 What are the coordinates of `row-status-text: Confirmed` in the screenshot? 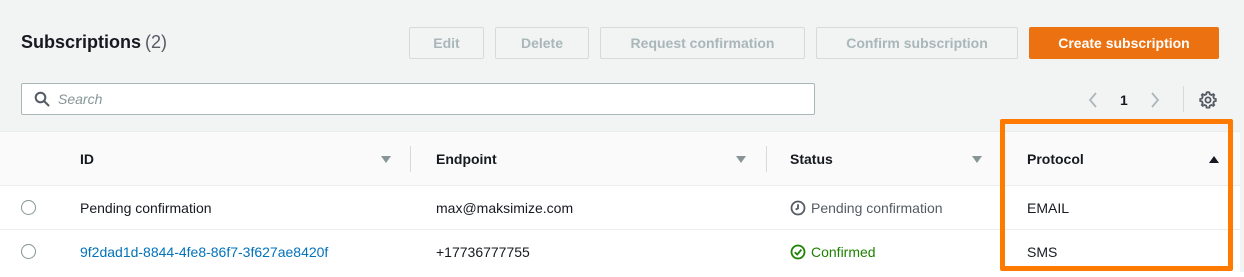 It's located at (843, 252).